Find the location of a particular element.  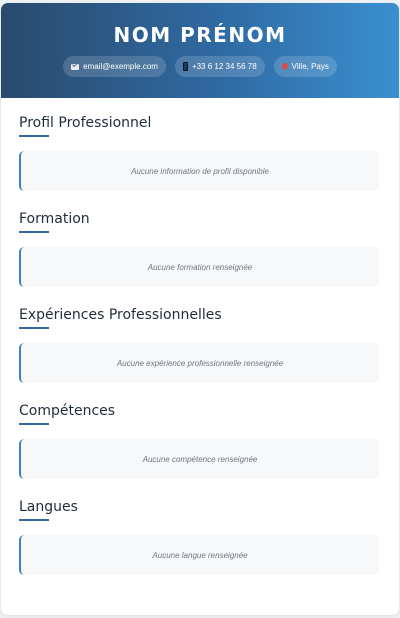

section-languages: Langues Aucune langue renseignée is located at coordinates (199, 536).